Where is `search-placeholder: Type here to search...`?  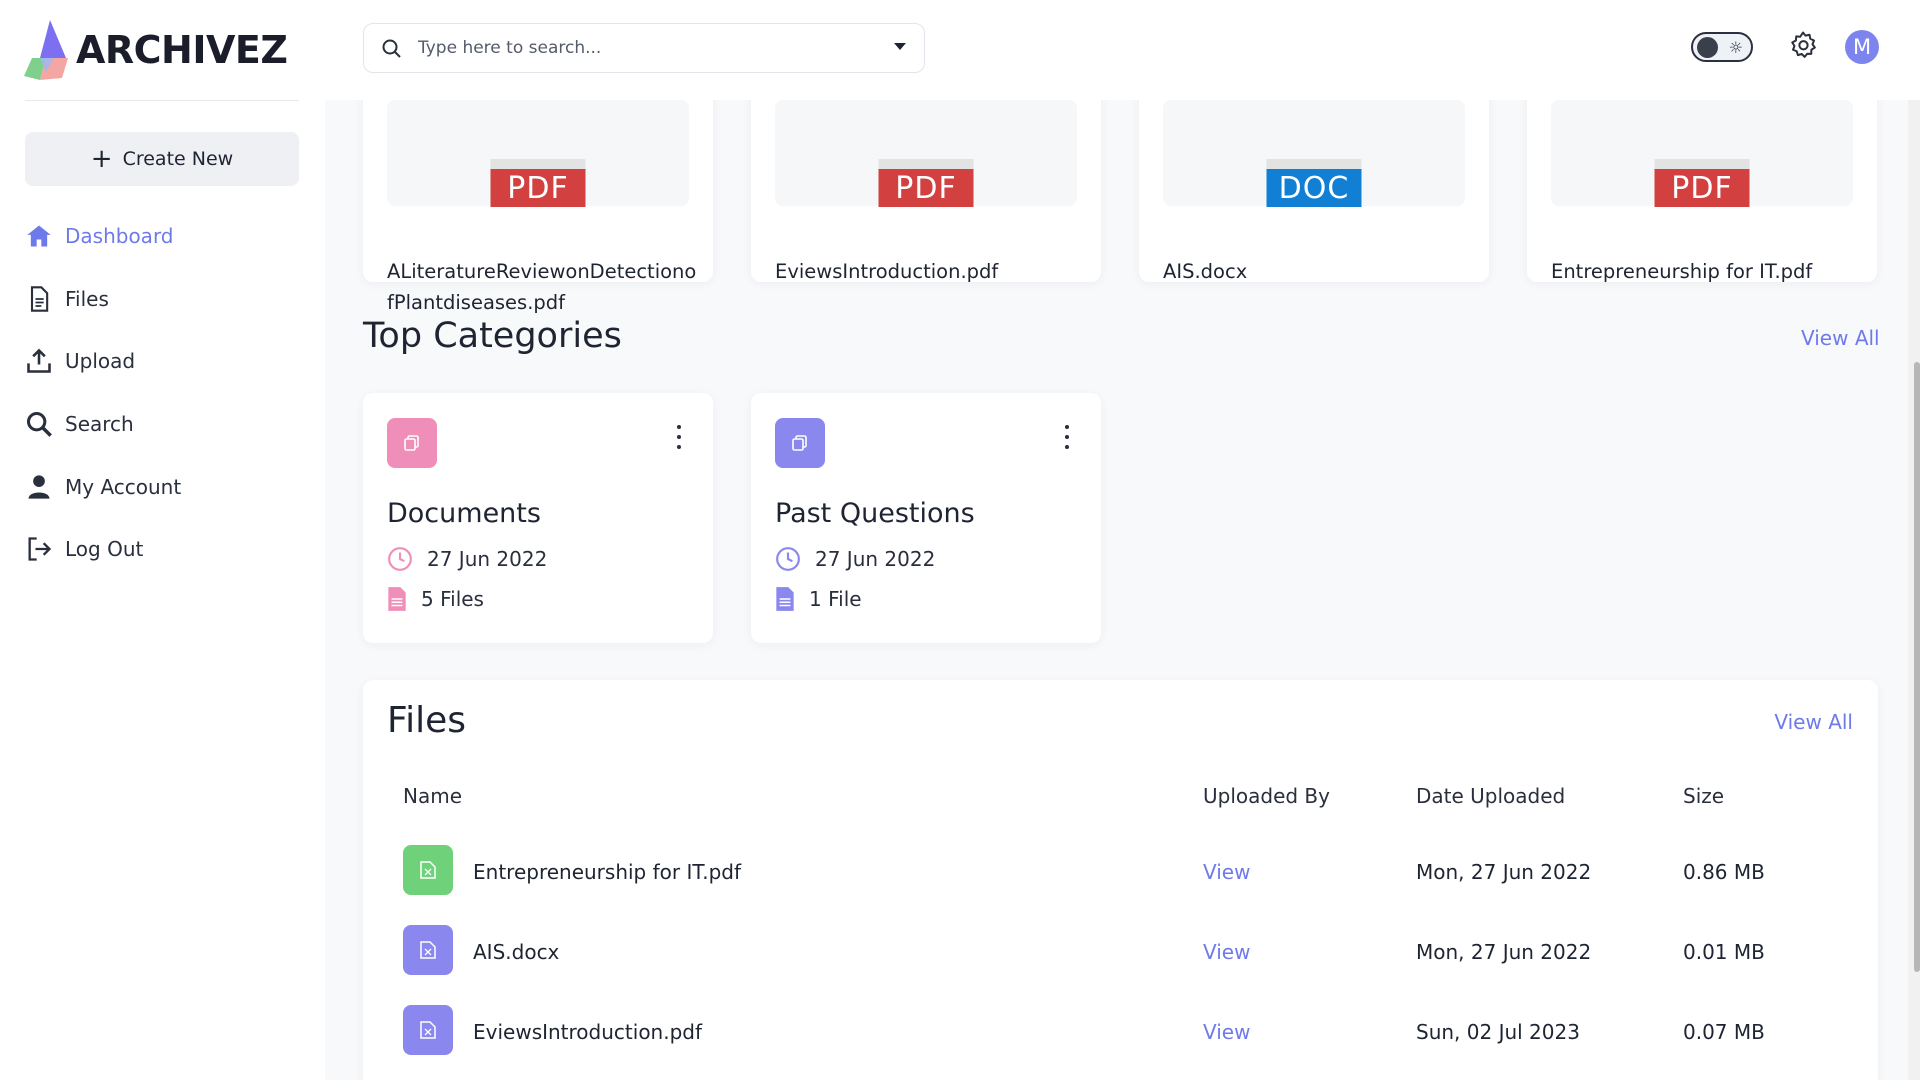 search-placeholder: Type here to search... is located at coordinates (510, 48).